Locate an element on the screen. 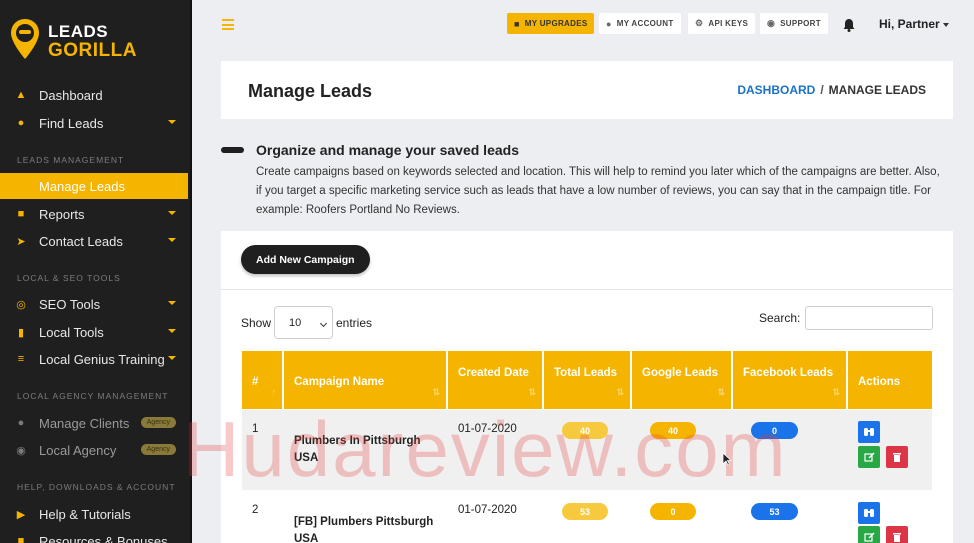  total-leads-badge: 53 is located at coordinates (585, 511).